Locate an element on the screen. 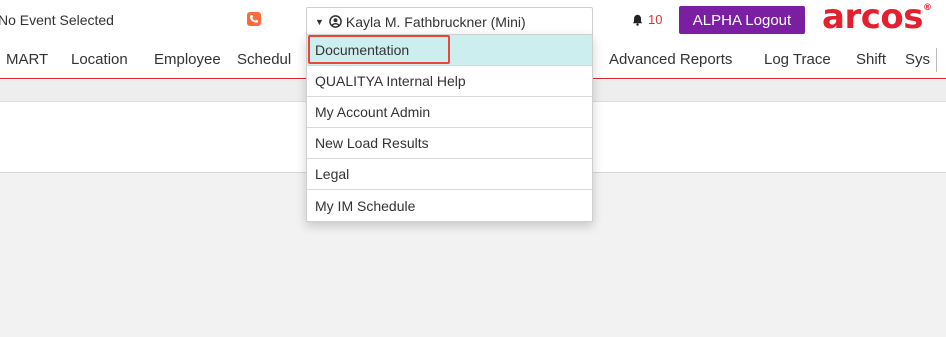 The image size is (946, 337). arcos-logo: arcos® is located at coordinates (877, 18).